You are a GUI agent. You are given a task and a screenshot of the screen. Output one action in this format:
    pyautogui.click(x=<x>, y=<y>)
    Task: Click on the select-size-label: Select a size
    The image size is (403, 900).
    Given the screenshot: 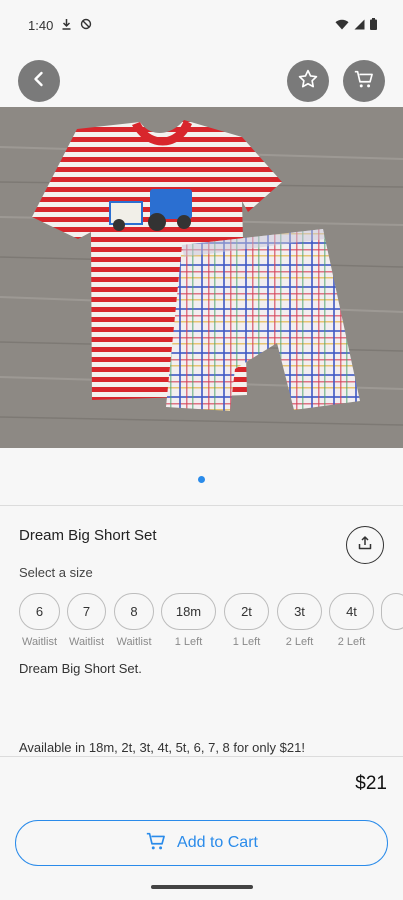 What is the action you would take?
    pyautogui.click(x=56, y=572)
    